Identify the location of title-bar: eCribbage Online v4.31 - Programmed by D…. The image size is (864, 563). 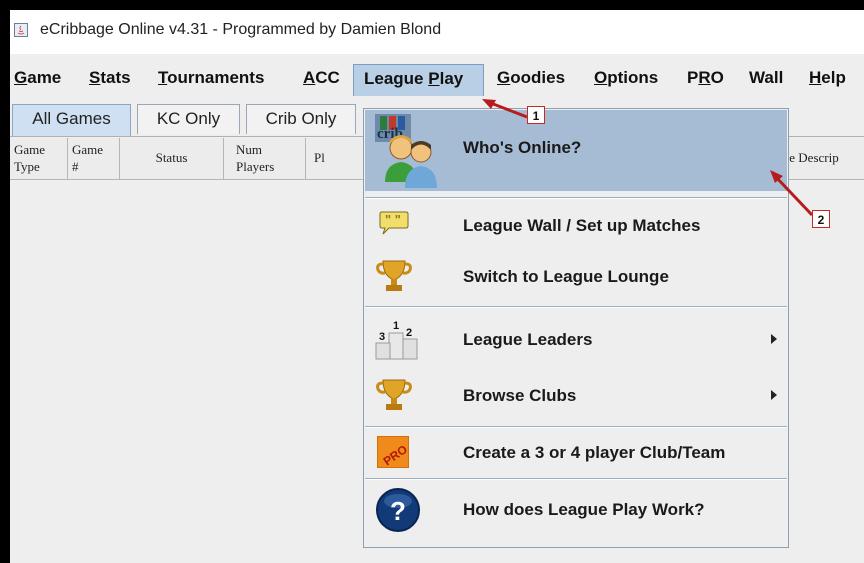
(437, 32).